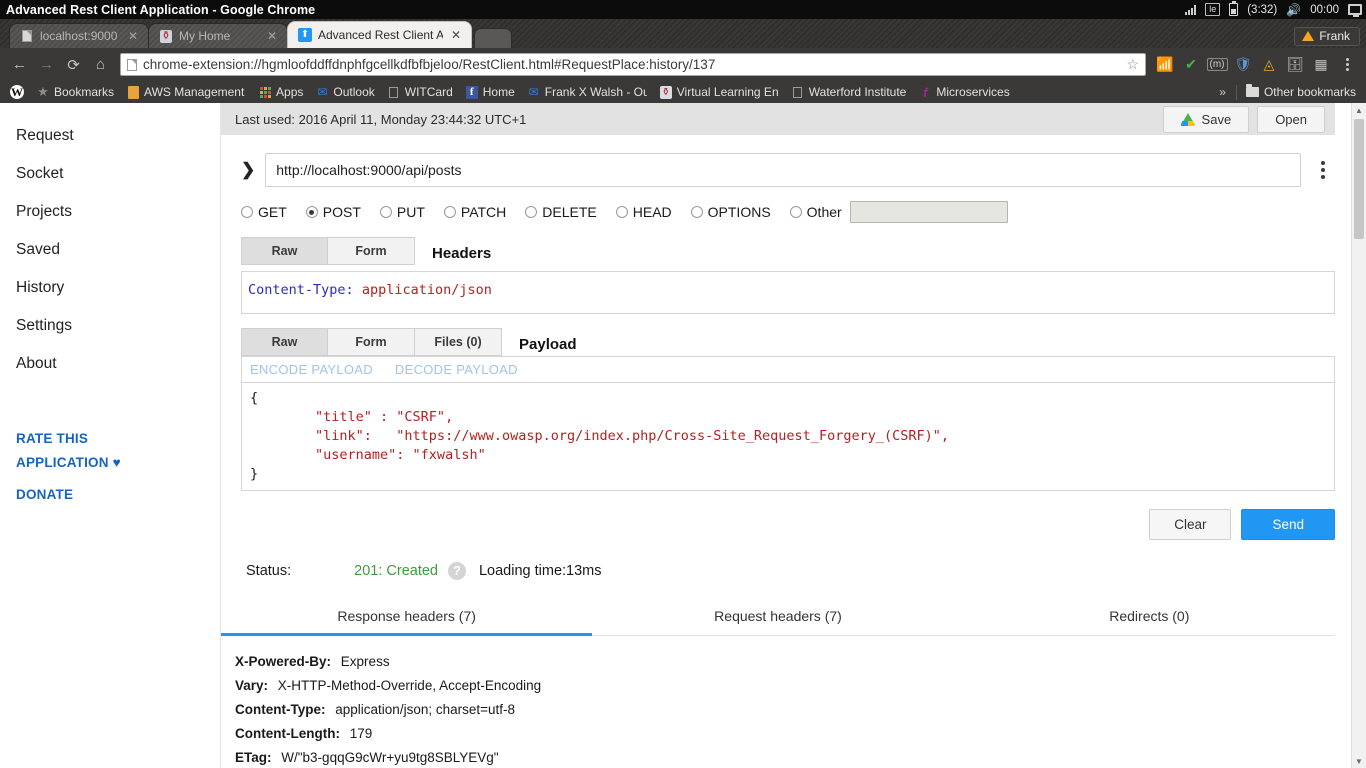  What do you see at coordinates (1191, 9) in the screenshot?
I see `signal-bars-icon` at bounding box center [1191, 9].